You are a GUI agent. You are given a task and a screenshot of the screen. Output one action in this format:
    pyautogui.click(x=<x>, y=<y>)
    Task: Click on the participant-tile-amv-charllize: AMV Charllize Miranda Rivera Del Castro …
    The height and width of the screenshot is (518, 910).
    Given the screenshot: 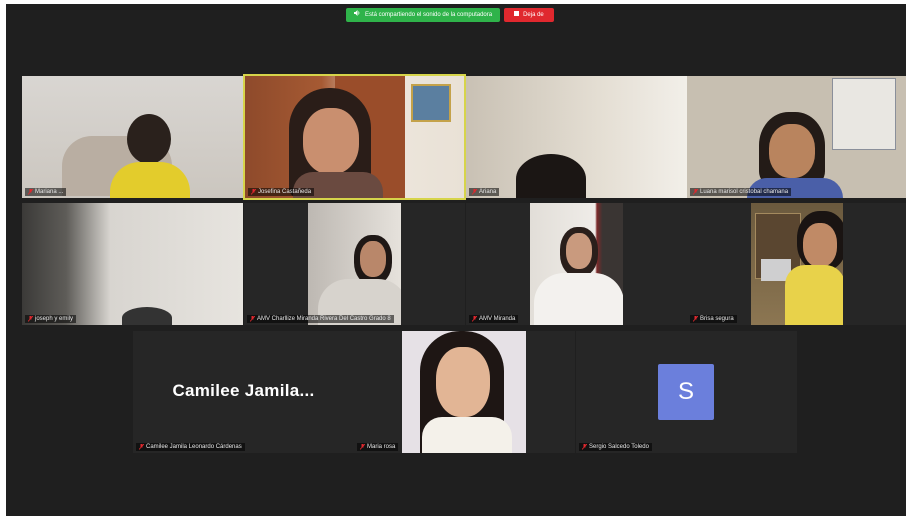 What is the action you would take?
    pyautogui.click(x=354, y=264)
    